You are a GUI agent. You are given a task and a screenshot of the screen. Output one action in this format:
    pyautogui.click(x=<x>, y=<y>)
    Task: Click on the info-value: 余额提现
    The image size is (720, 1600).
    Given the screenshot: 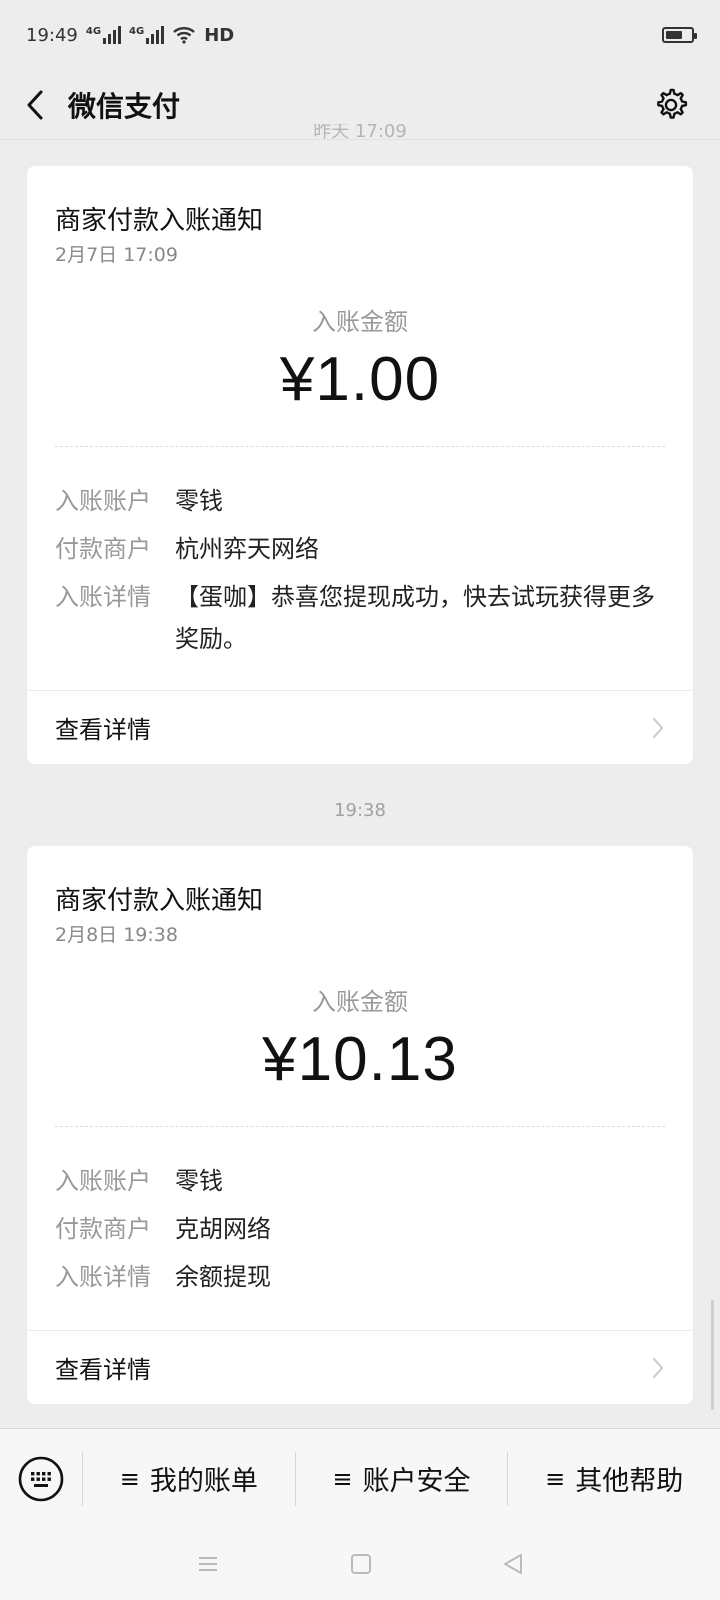 What is the action you would take?
    pyautogui.click(x=223, y=1277)
    